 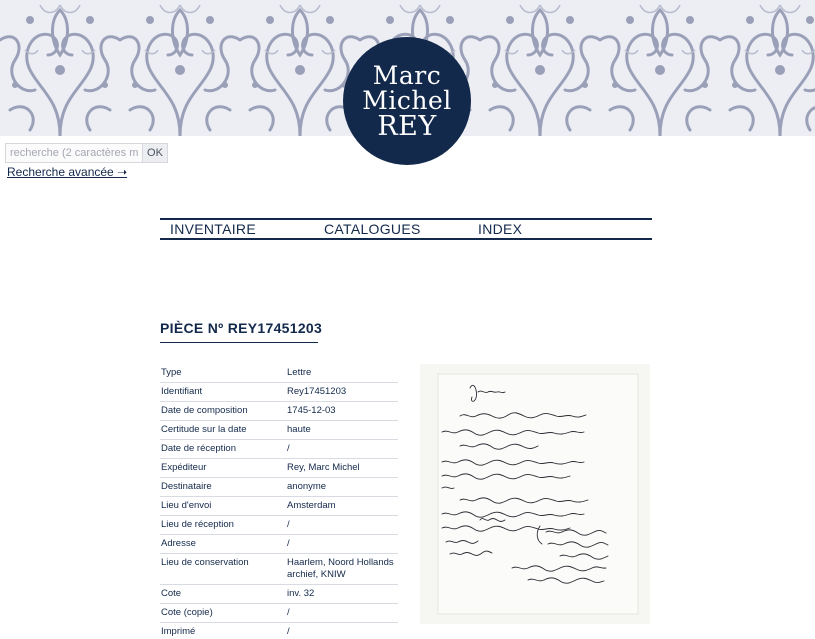 What do you see at coordinates (342, 430) in the screenshot?
I see `field-value: haute` at bounding box center [342, 430].